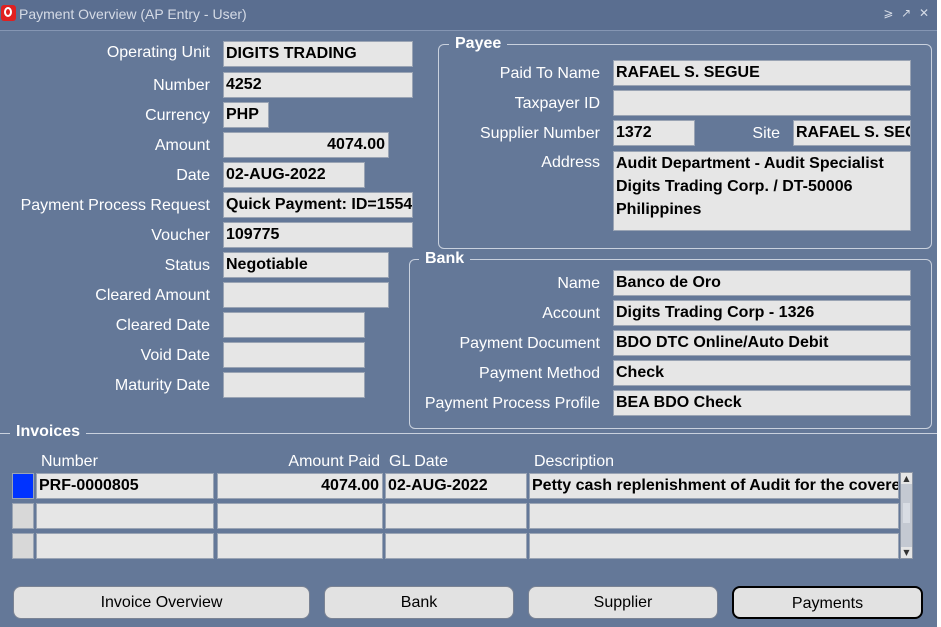  I want to click on invoices-scrollbar: ▲ ▼, so click(906, 515).